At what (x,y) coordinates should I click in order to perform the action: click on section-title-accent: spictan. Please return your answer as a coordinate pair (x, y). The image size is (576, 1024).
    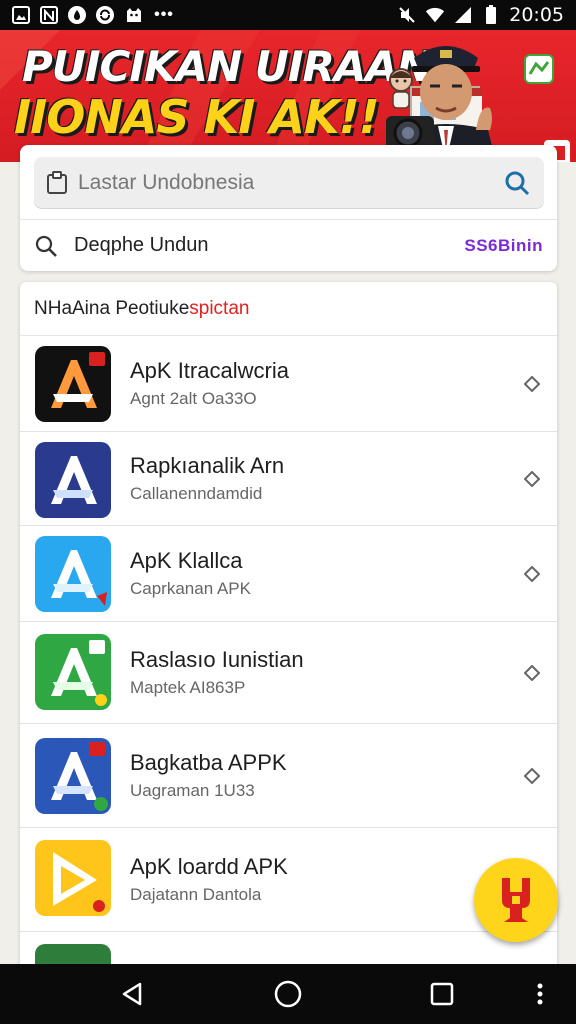
    Looking at the image, I should click on (219, 308).